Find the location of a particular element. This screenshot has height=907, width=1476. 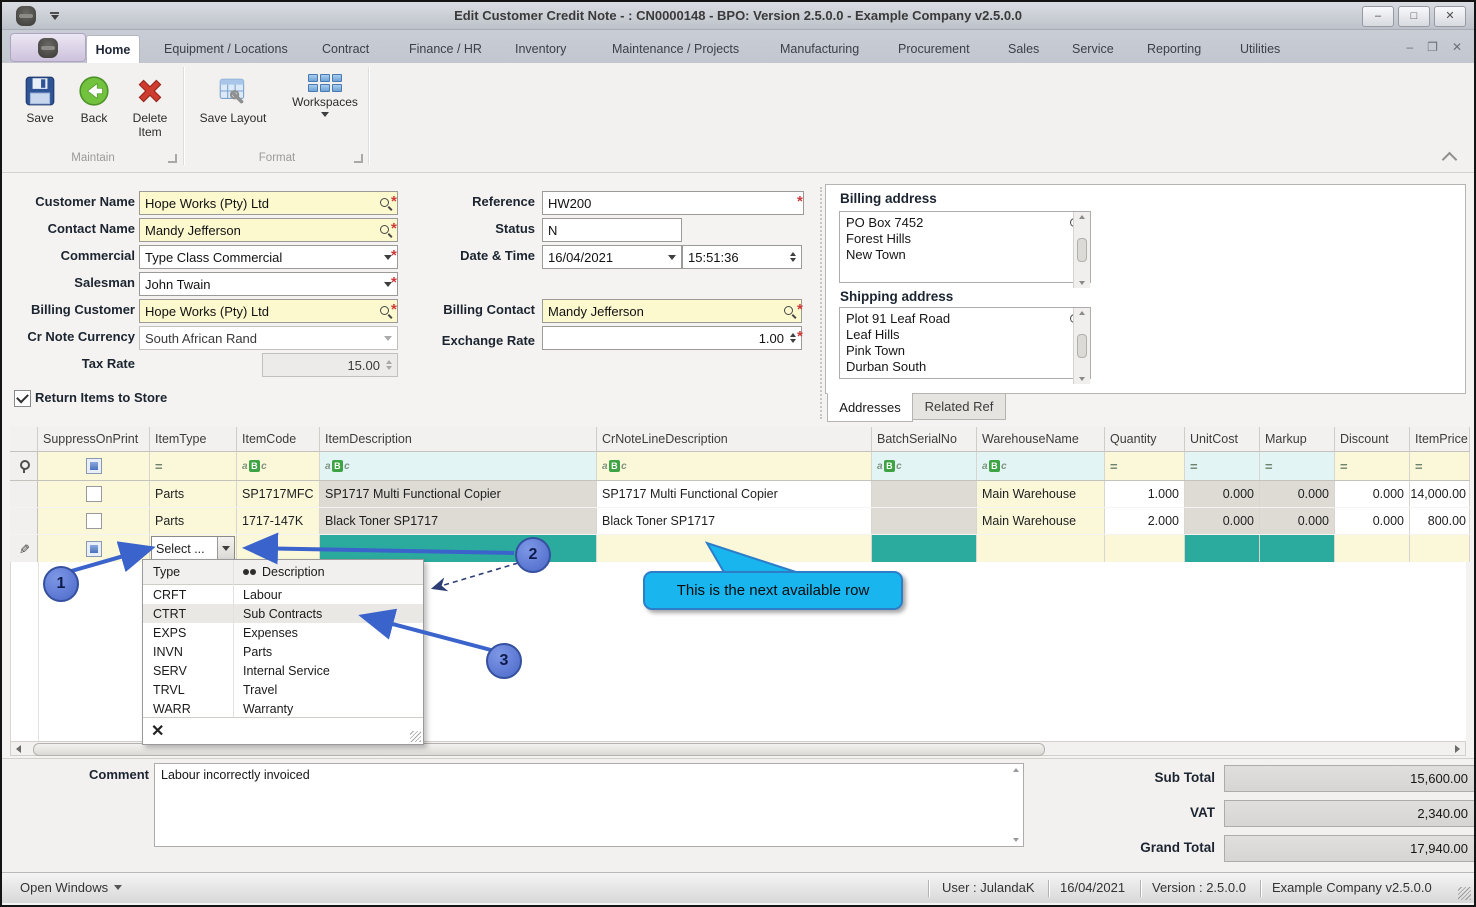

tab-maintenance-projects: Maintenance / Projects is located at coordinates (675, 49).